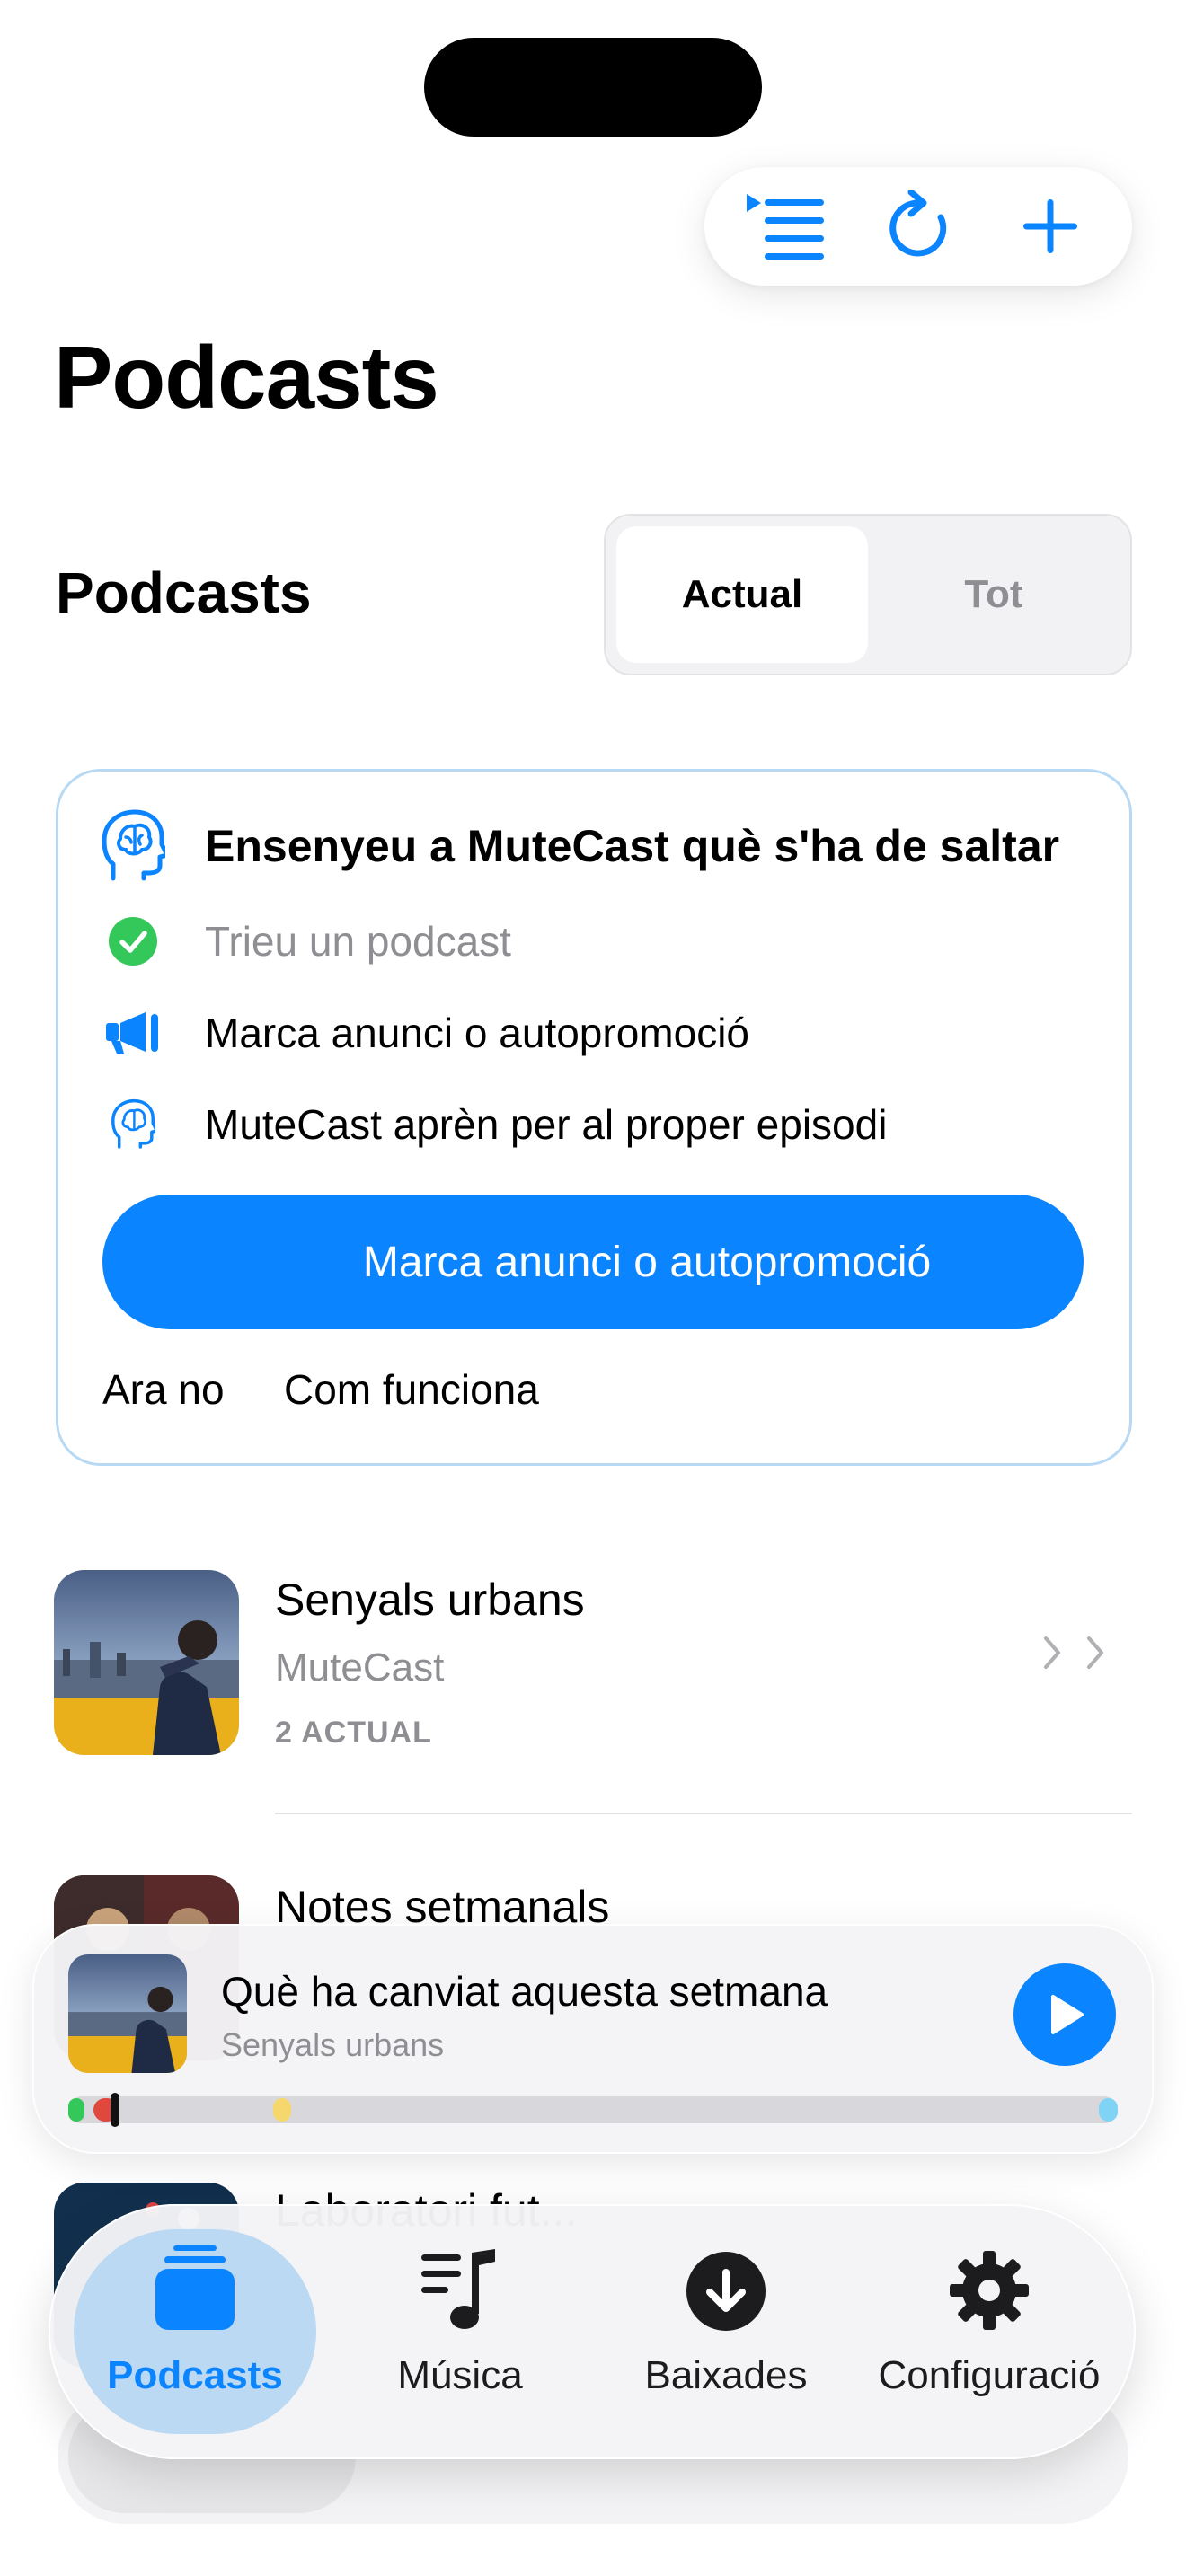 The width and height of the screenshot is (1186, 2576). What do you see at coordinates (195, 2375) in the screenshot?
I see `tab-label: Podcasts` at bounding box center [195, 2375].